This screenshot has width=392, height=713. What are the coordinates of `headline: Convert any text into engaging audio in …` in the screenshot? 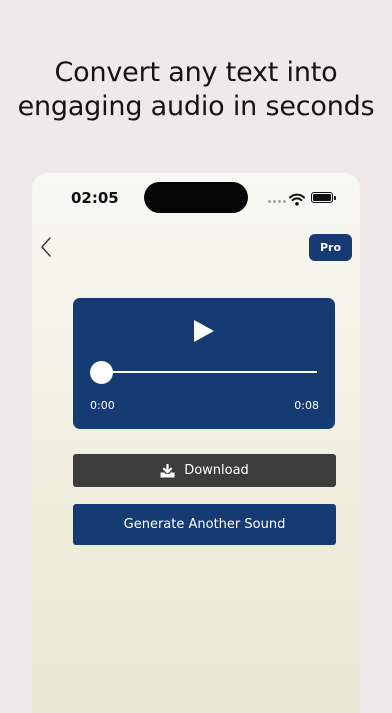 It's located at (196, 90).